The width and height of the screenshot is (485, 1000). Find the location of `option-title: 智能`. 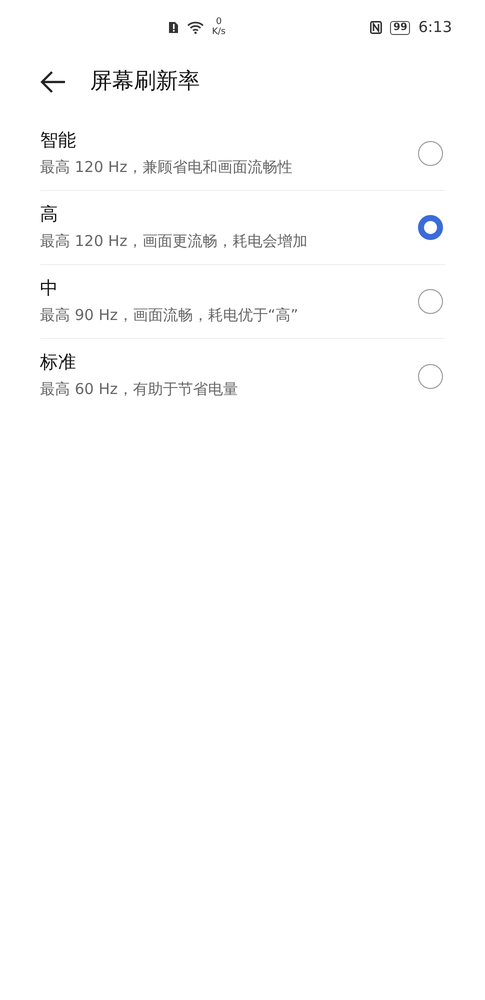

option-title: 智能 is located at coordinates (58, 141).